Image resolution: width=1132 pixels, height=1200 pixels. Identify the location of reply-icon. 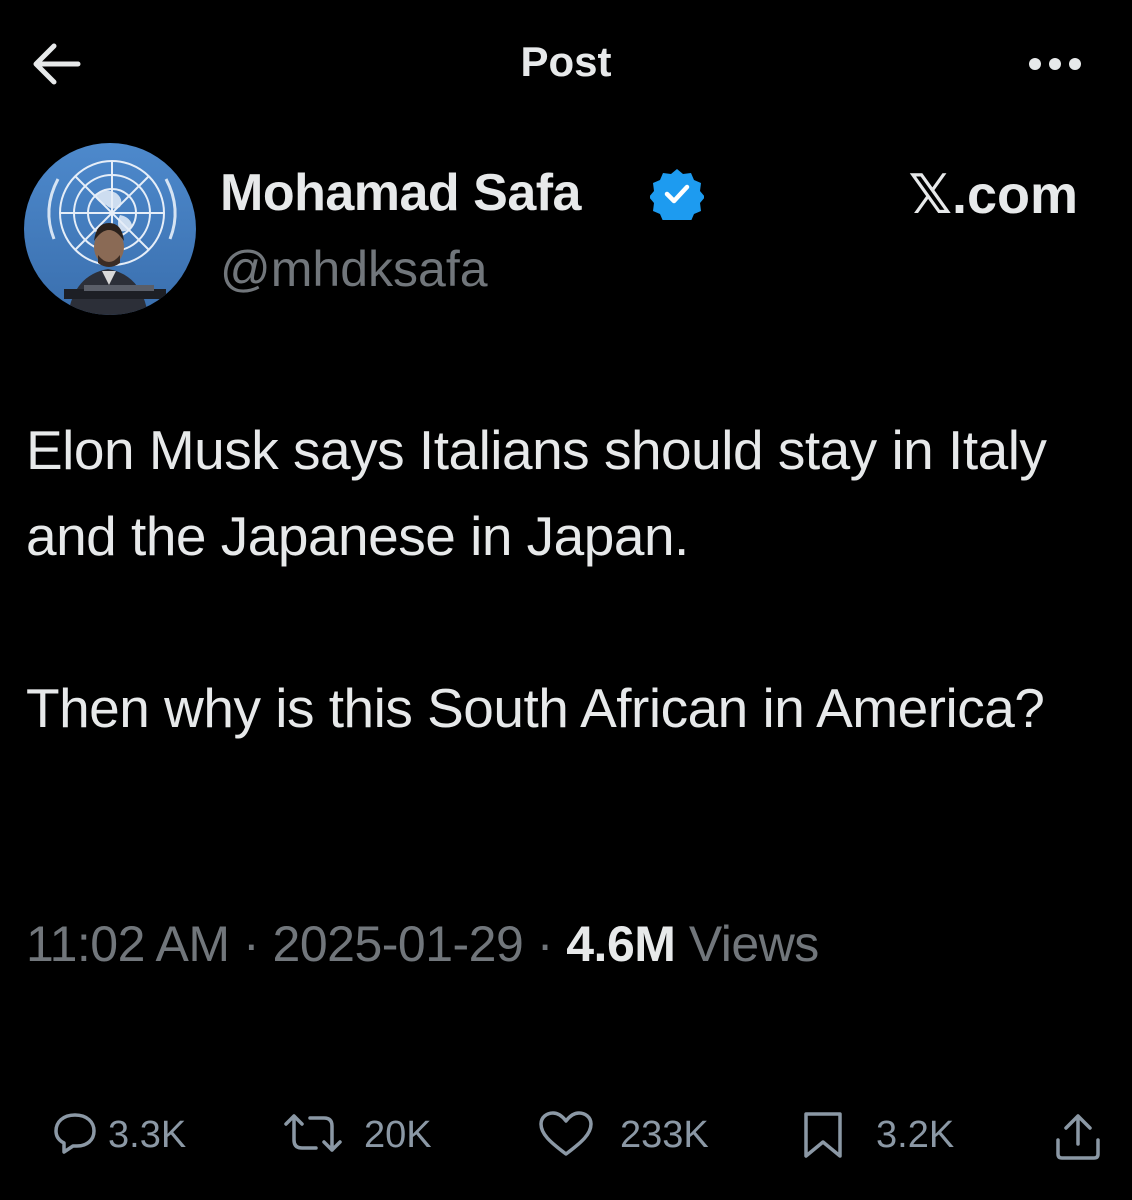
(75, 1133).